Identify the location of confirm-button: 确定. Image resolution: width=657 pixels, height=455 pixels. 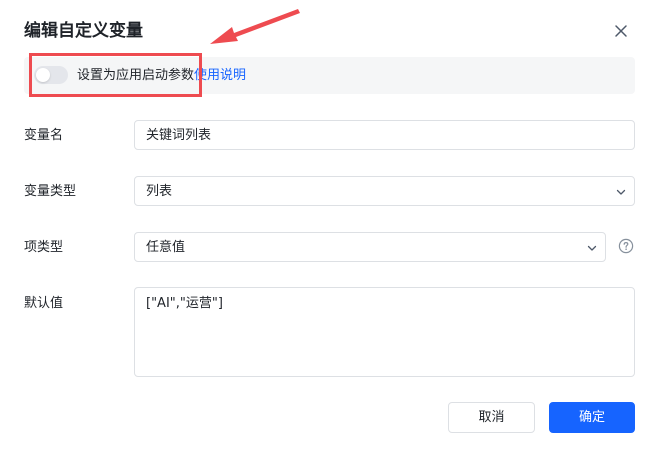
(592, 417).